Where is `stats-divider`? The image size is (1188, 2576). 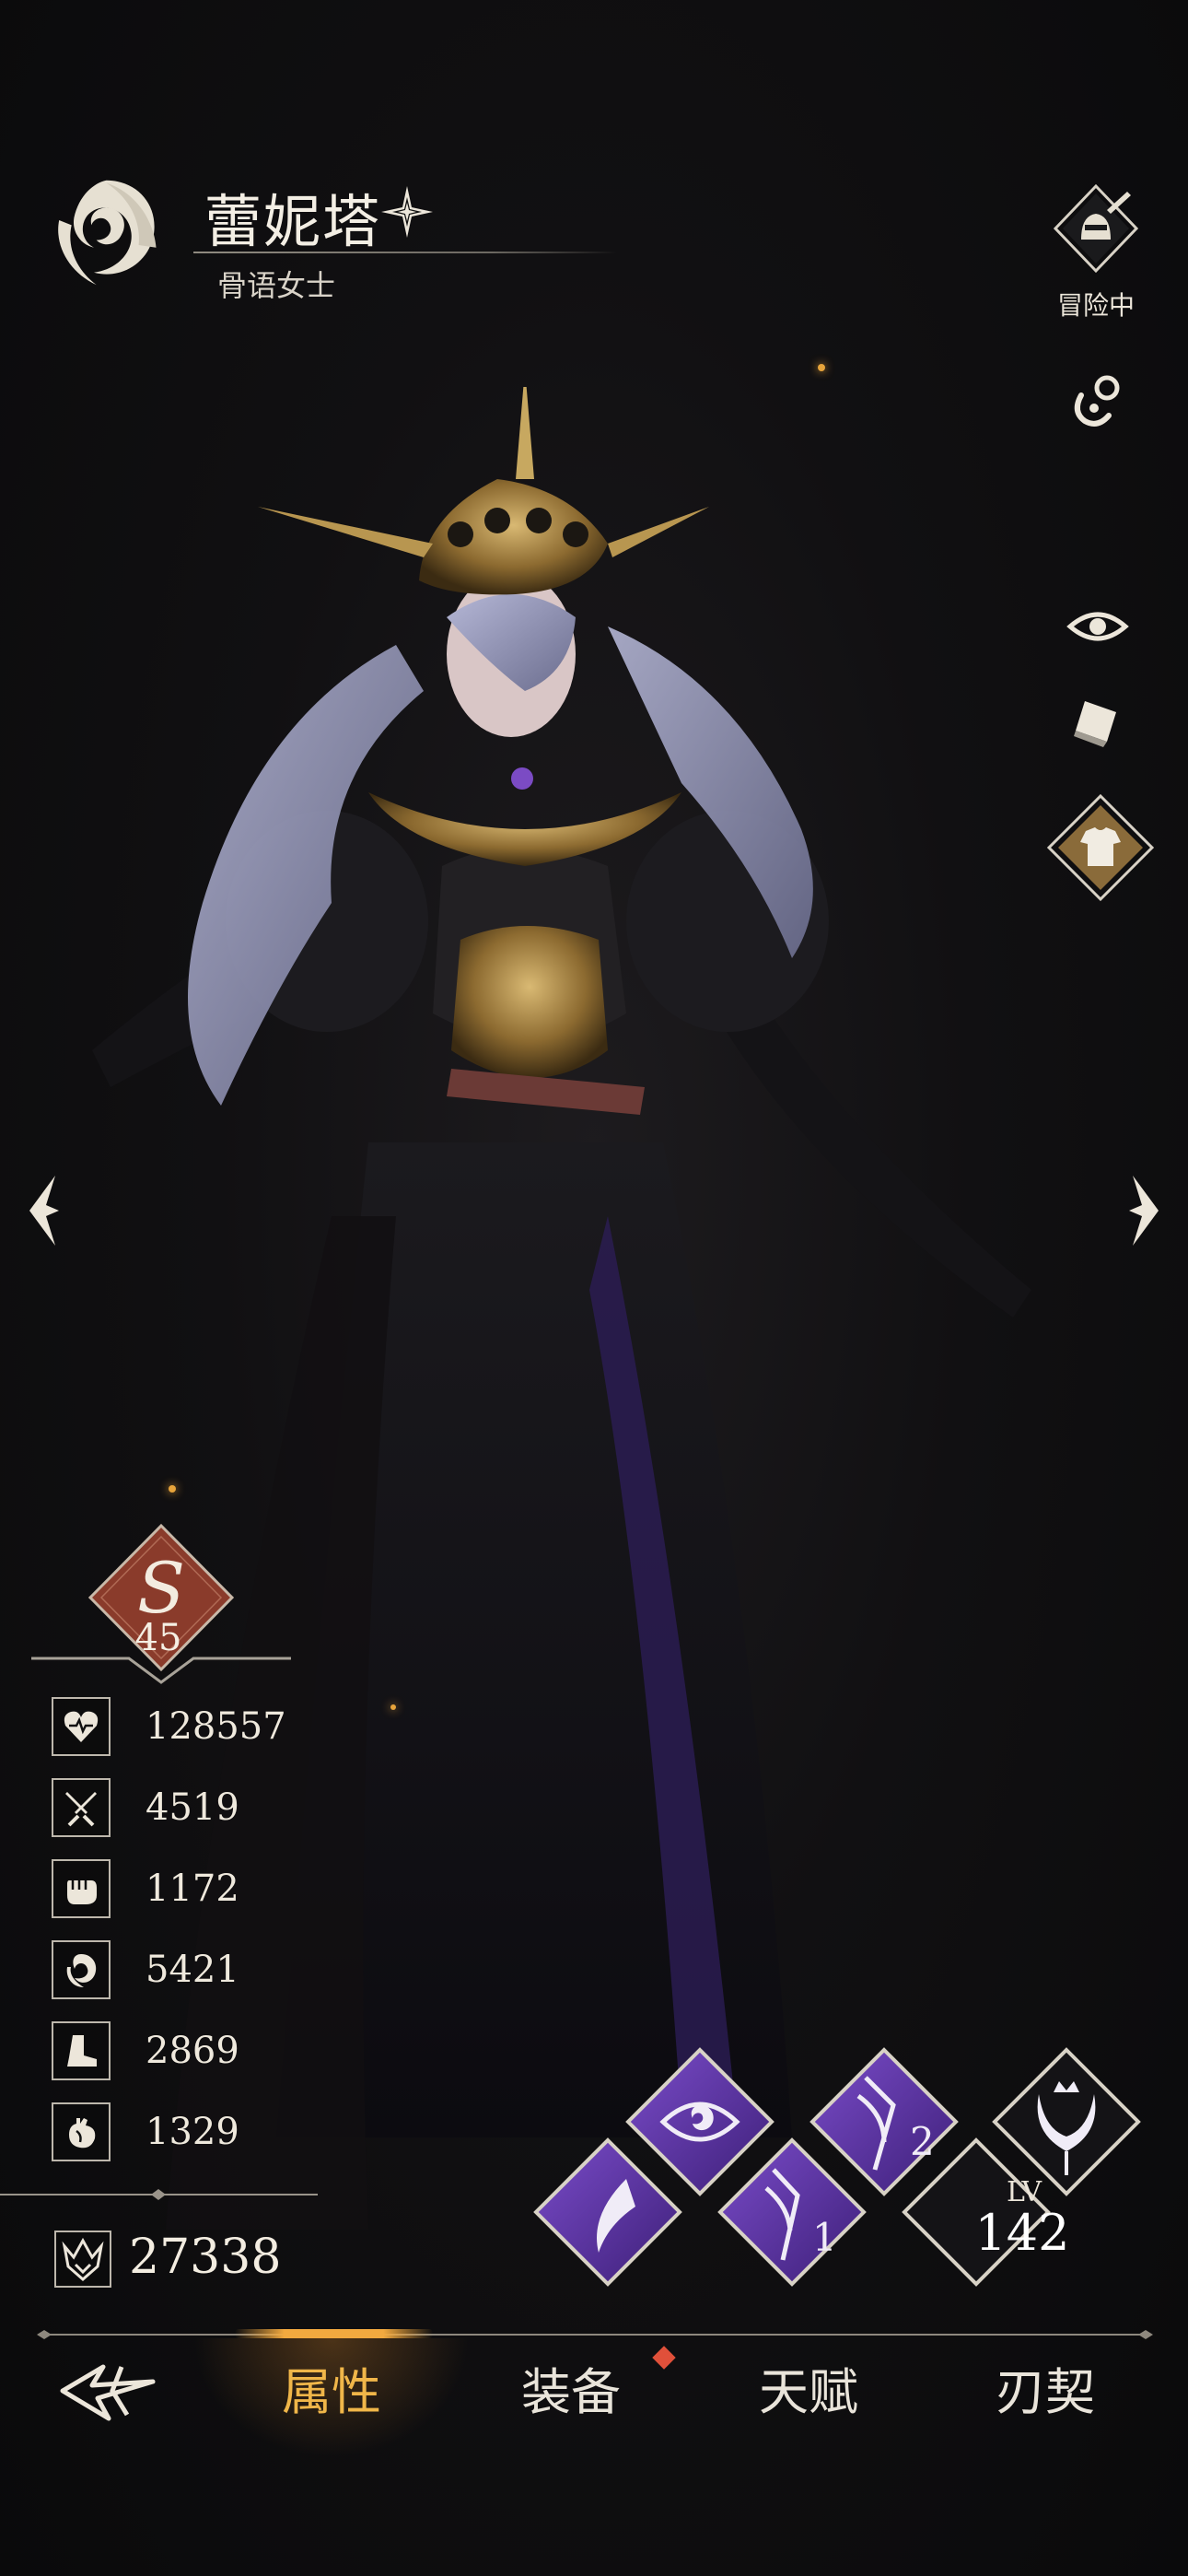
stats-divider is located at coordinates (159, 2194).